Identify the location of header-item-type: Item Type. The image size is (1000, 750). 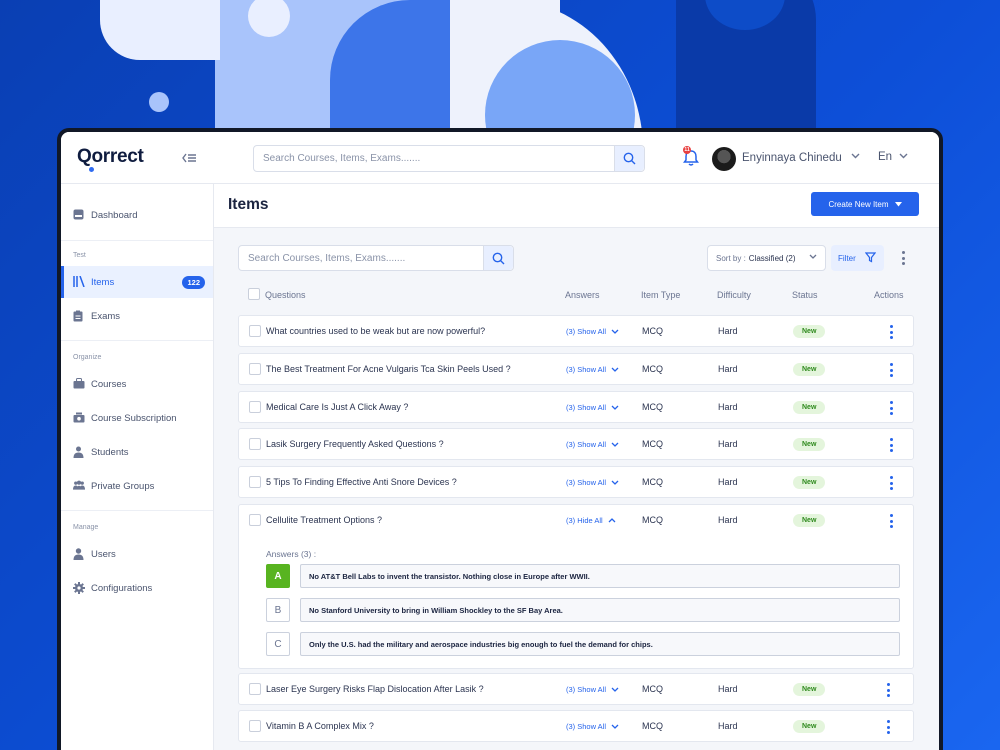
(661, 295).